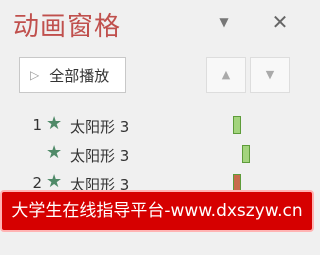 This screenshot has width=320, height=255. Describe the element at coordinates (280, 22) in the screenshot. I see `close-icon: ✕` at that location.